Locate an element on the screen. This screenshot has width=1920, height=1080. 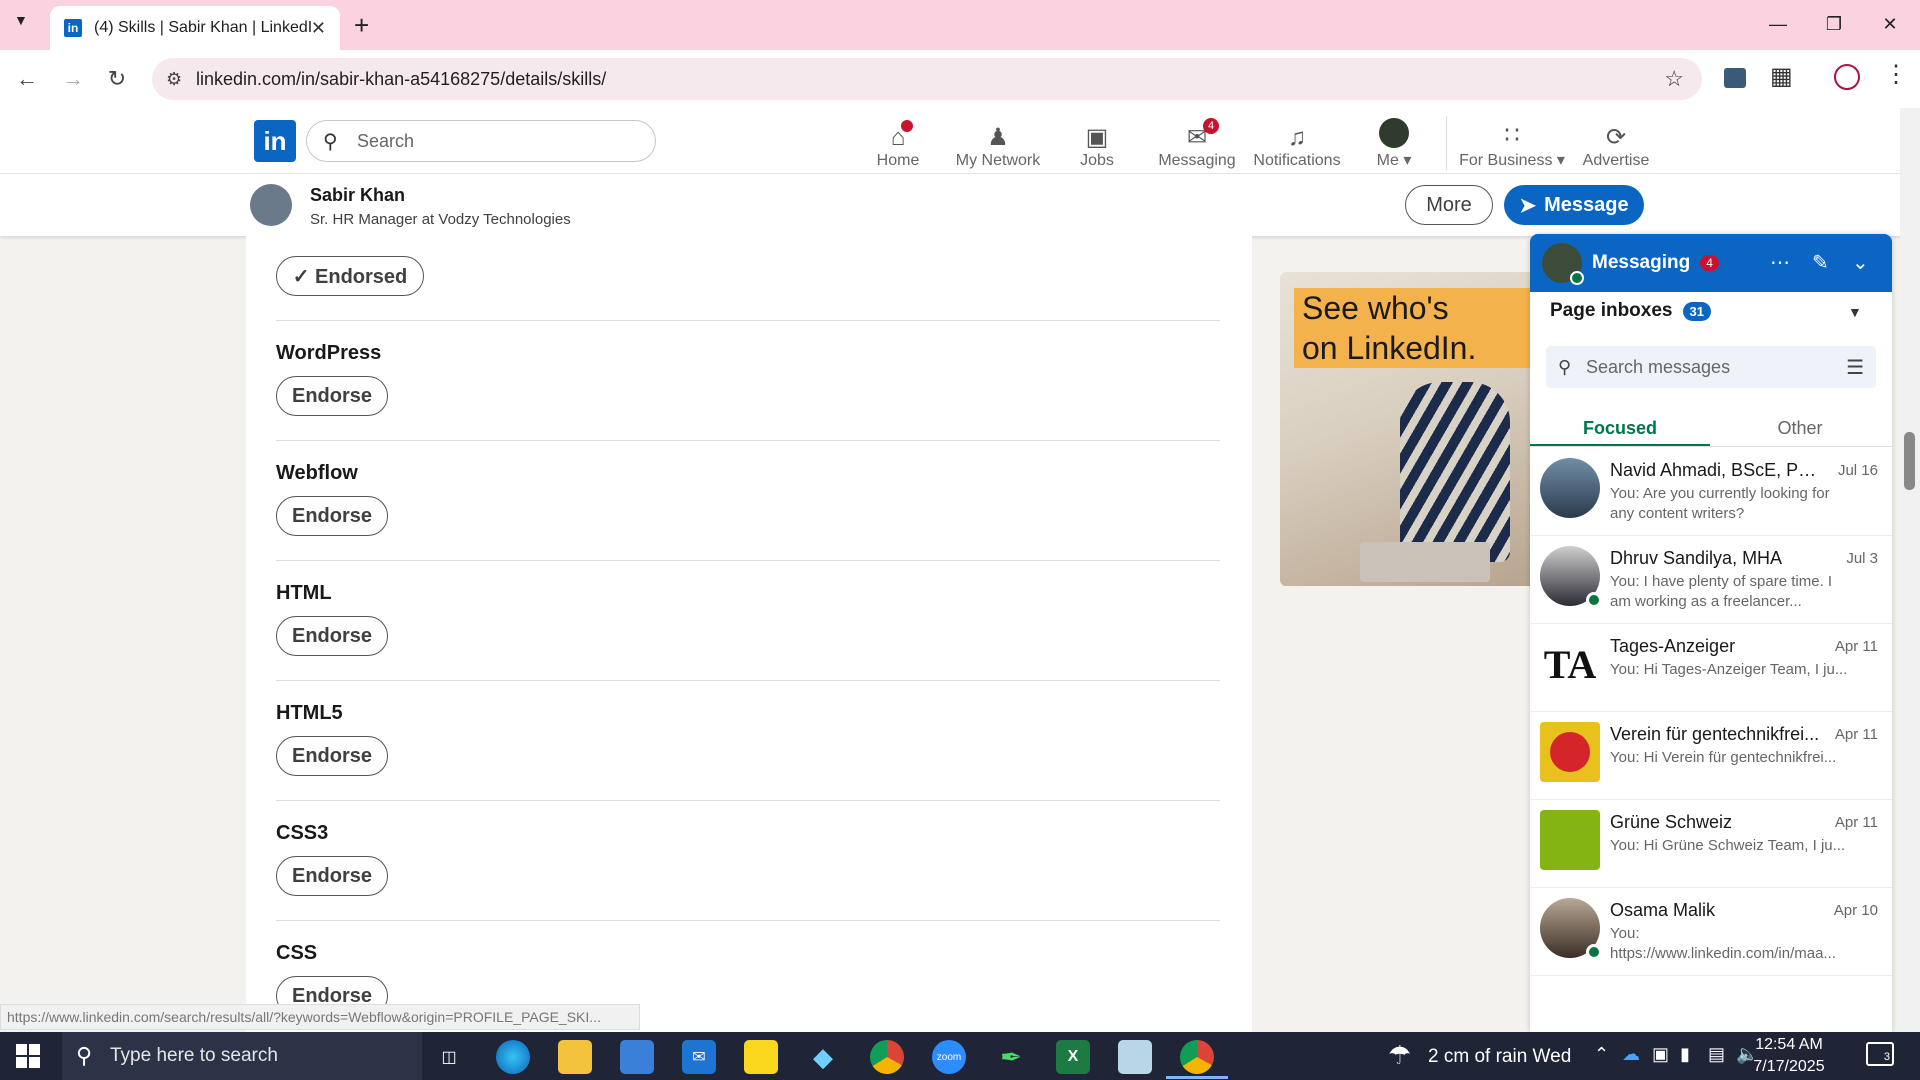
restore-icon: ❐ is located at coordinates (1834, 24).